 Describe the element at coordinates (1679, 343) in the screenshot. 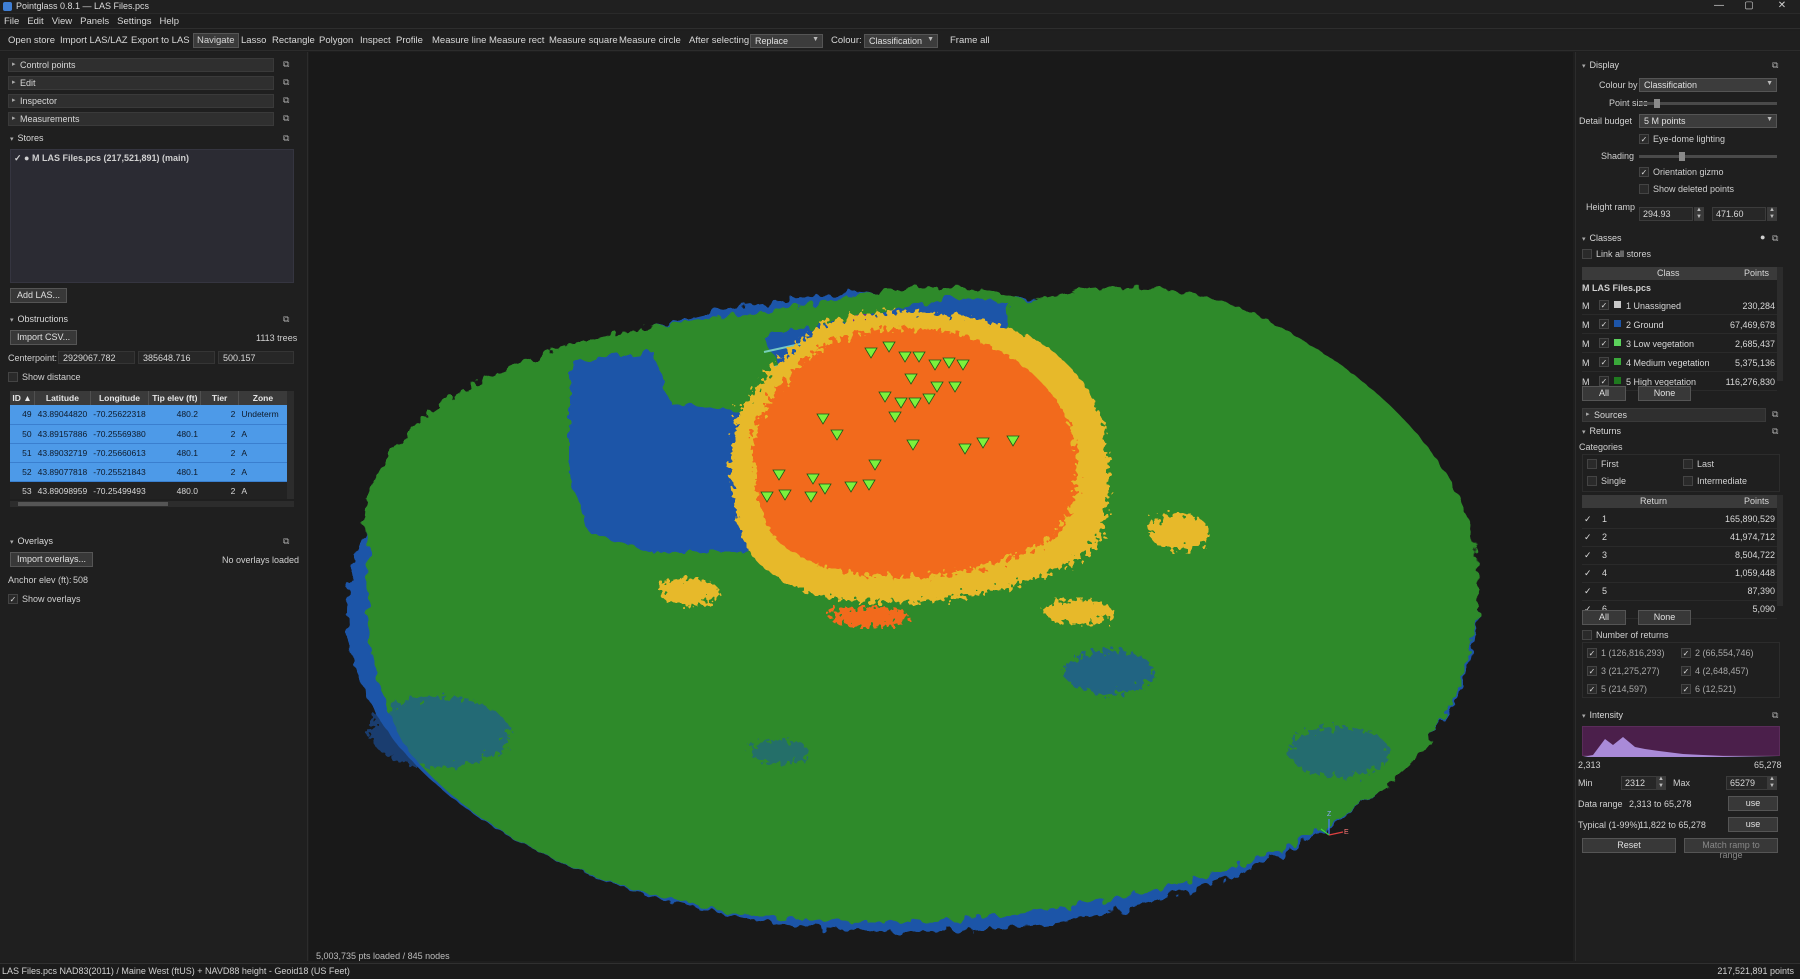

I see `class-row: M ✓ 3 Low vegetation 2,685,437` at that location.